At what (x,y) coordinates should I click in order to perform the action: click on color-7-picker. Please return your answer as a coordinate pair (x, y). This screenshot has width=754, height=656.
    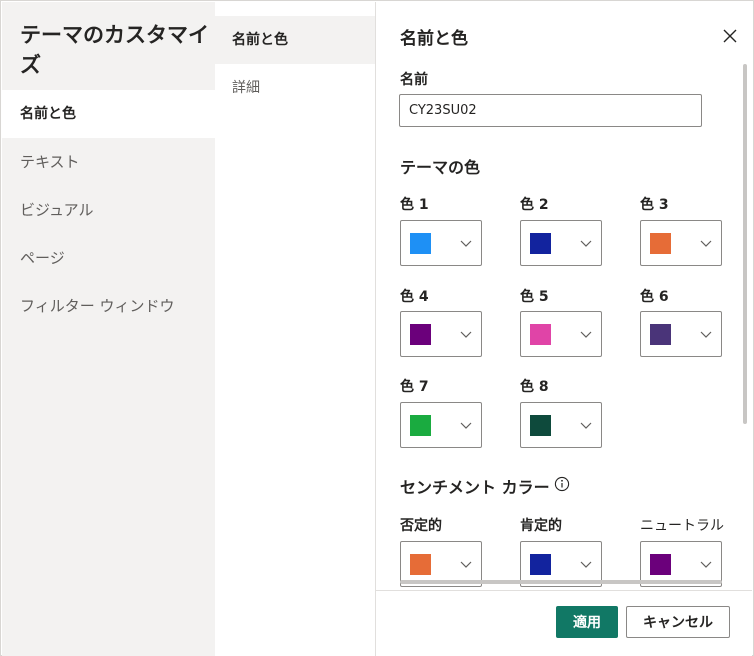
    Looking at the image, I should click on (441, 425).